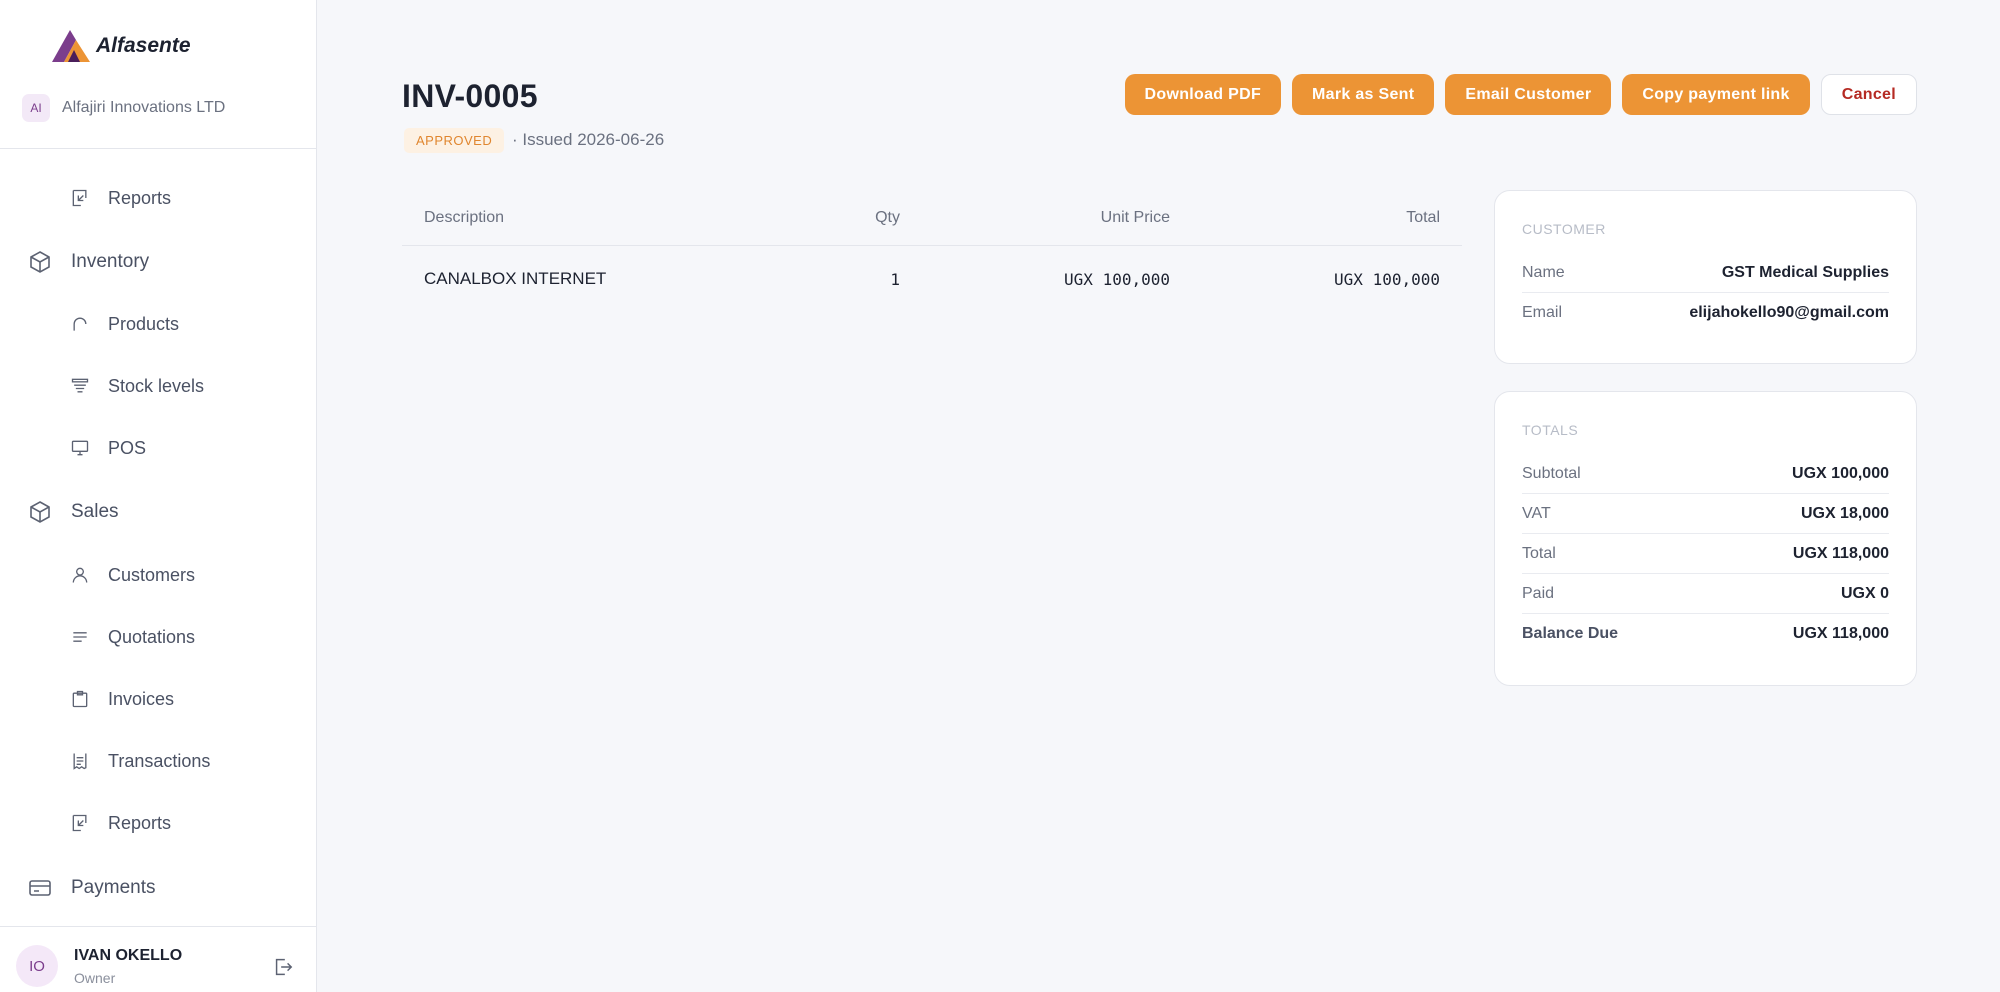 The width and height of the screenshot is (2000, 992). Describe the element at coordinates (1805, 272) in the screenshot. I see `customer-name: GST Medical Supplies` at that location.